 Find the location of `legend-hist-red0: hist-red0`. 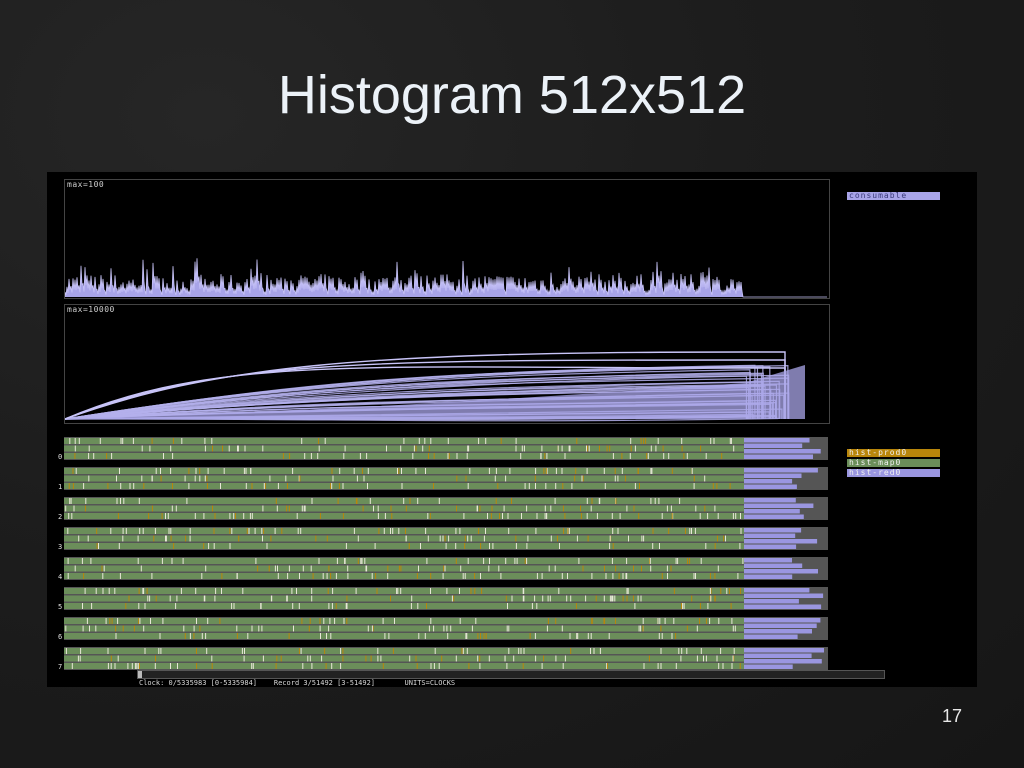

legend-hist-red0: hist-red0 is located at coordinates (893, 473).